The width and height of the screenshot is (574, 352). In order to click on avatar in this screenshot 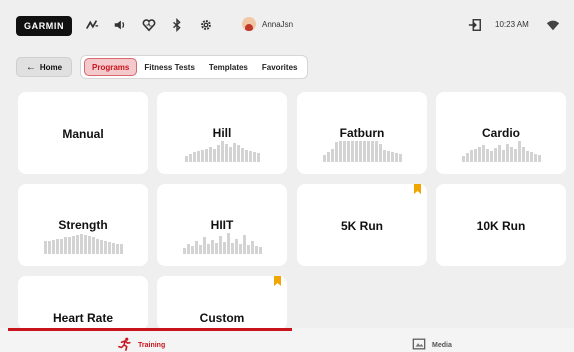, I will do `click(249, 24)`.